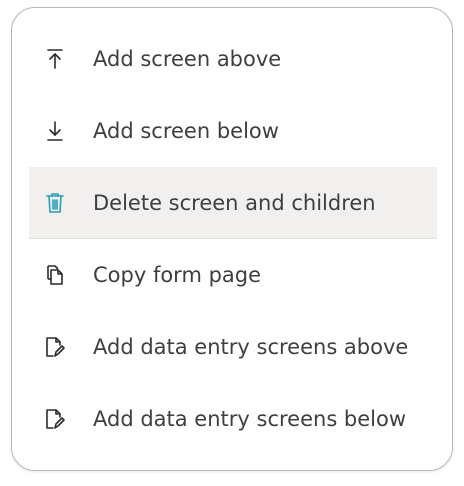 The height and width of the screenshot is (486, 464). I want to click on menu-item-label: Add data entry screens below, so click(250, 419).